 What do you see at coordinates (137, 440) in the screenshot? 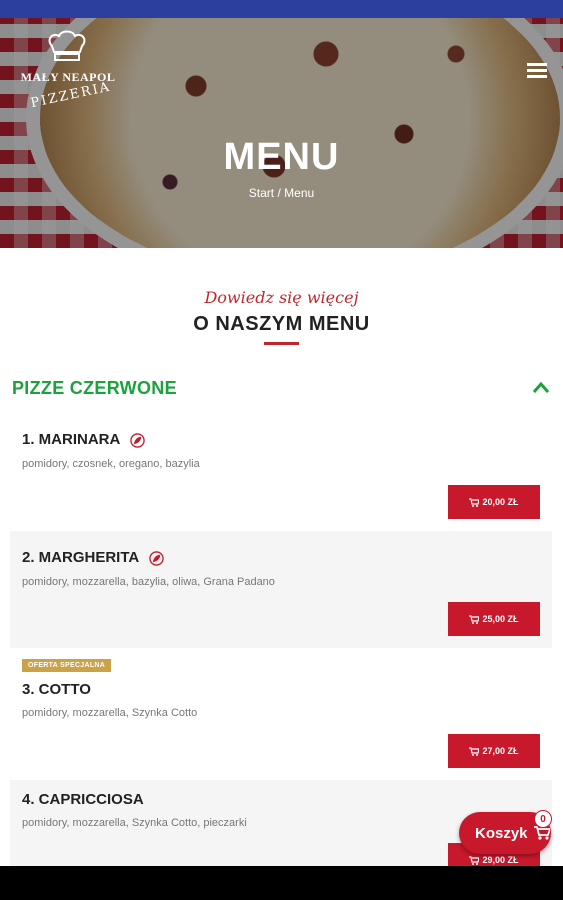
I see `vegan-leaf-icon` at bounding box center [137, 440].